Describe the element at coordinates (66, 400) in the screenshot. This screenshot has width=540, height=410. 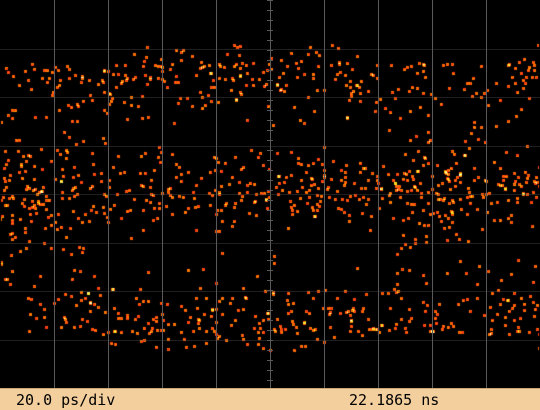
I see `timebase-readout: 20.0 ps/div` at that location.